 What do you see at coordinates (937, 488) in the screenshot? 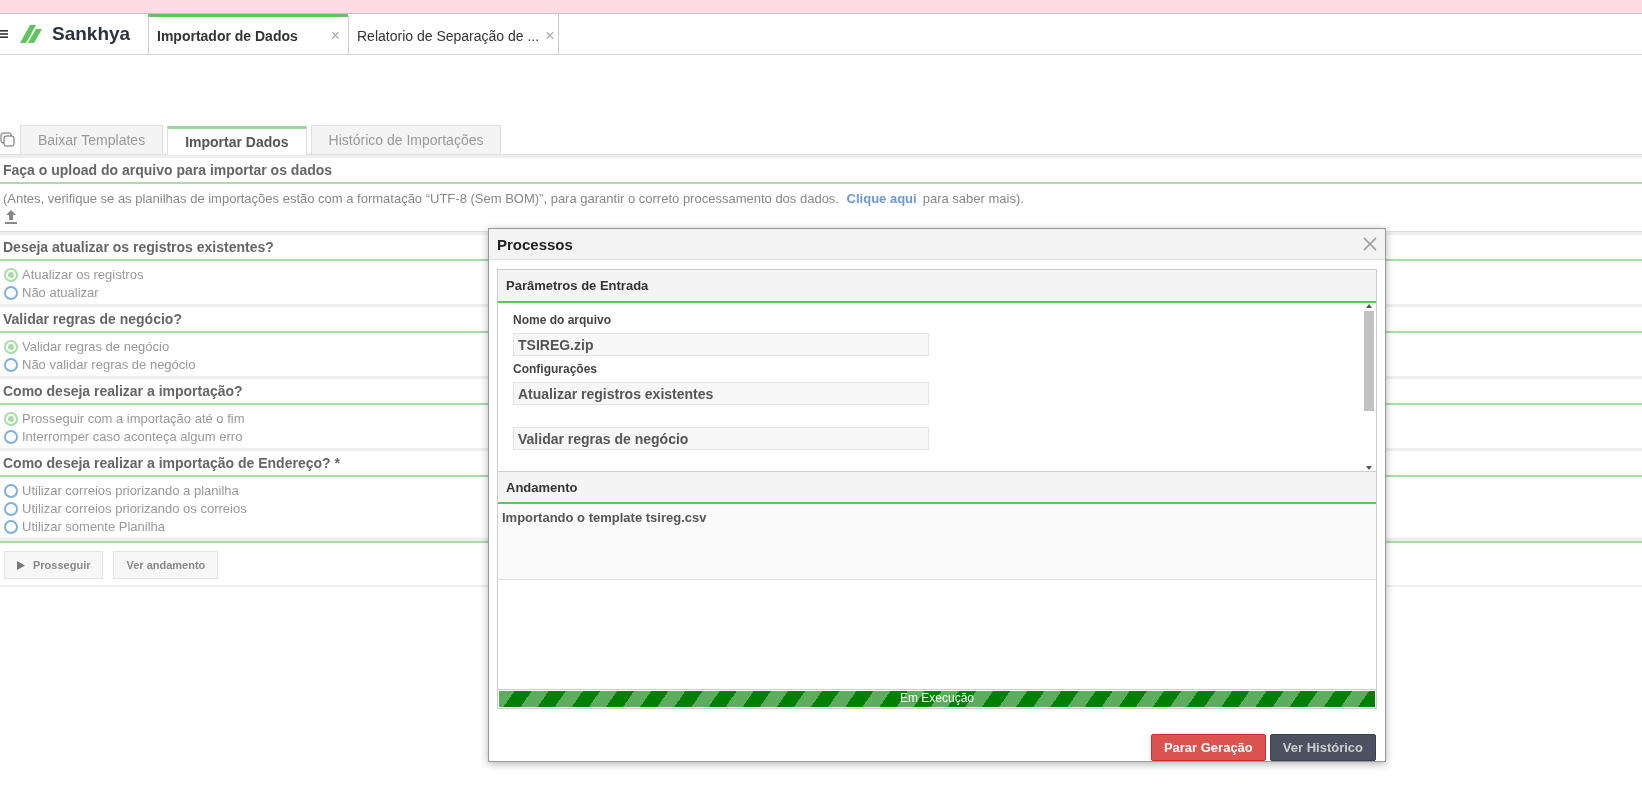
I see `panel-title: Andamento` at bounding box center [937, 488].